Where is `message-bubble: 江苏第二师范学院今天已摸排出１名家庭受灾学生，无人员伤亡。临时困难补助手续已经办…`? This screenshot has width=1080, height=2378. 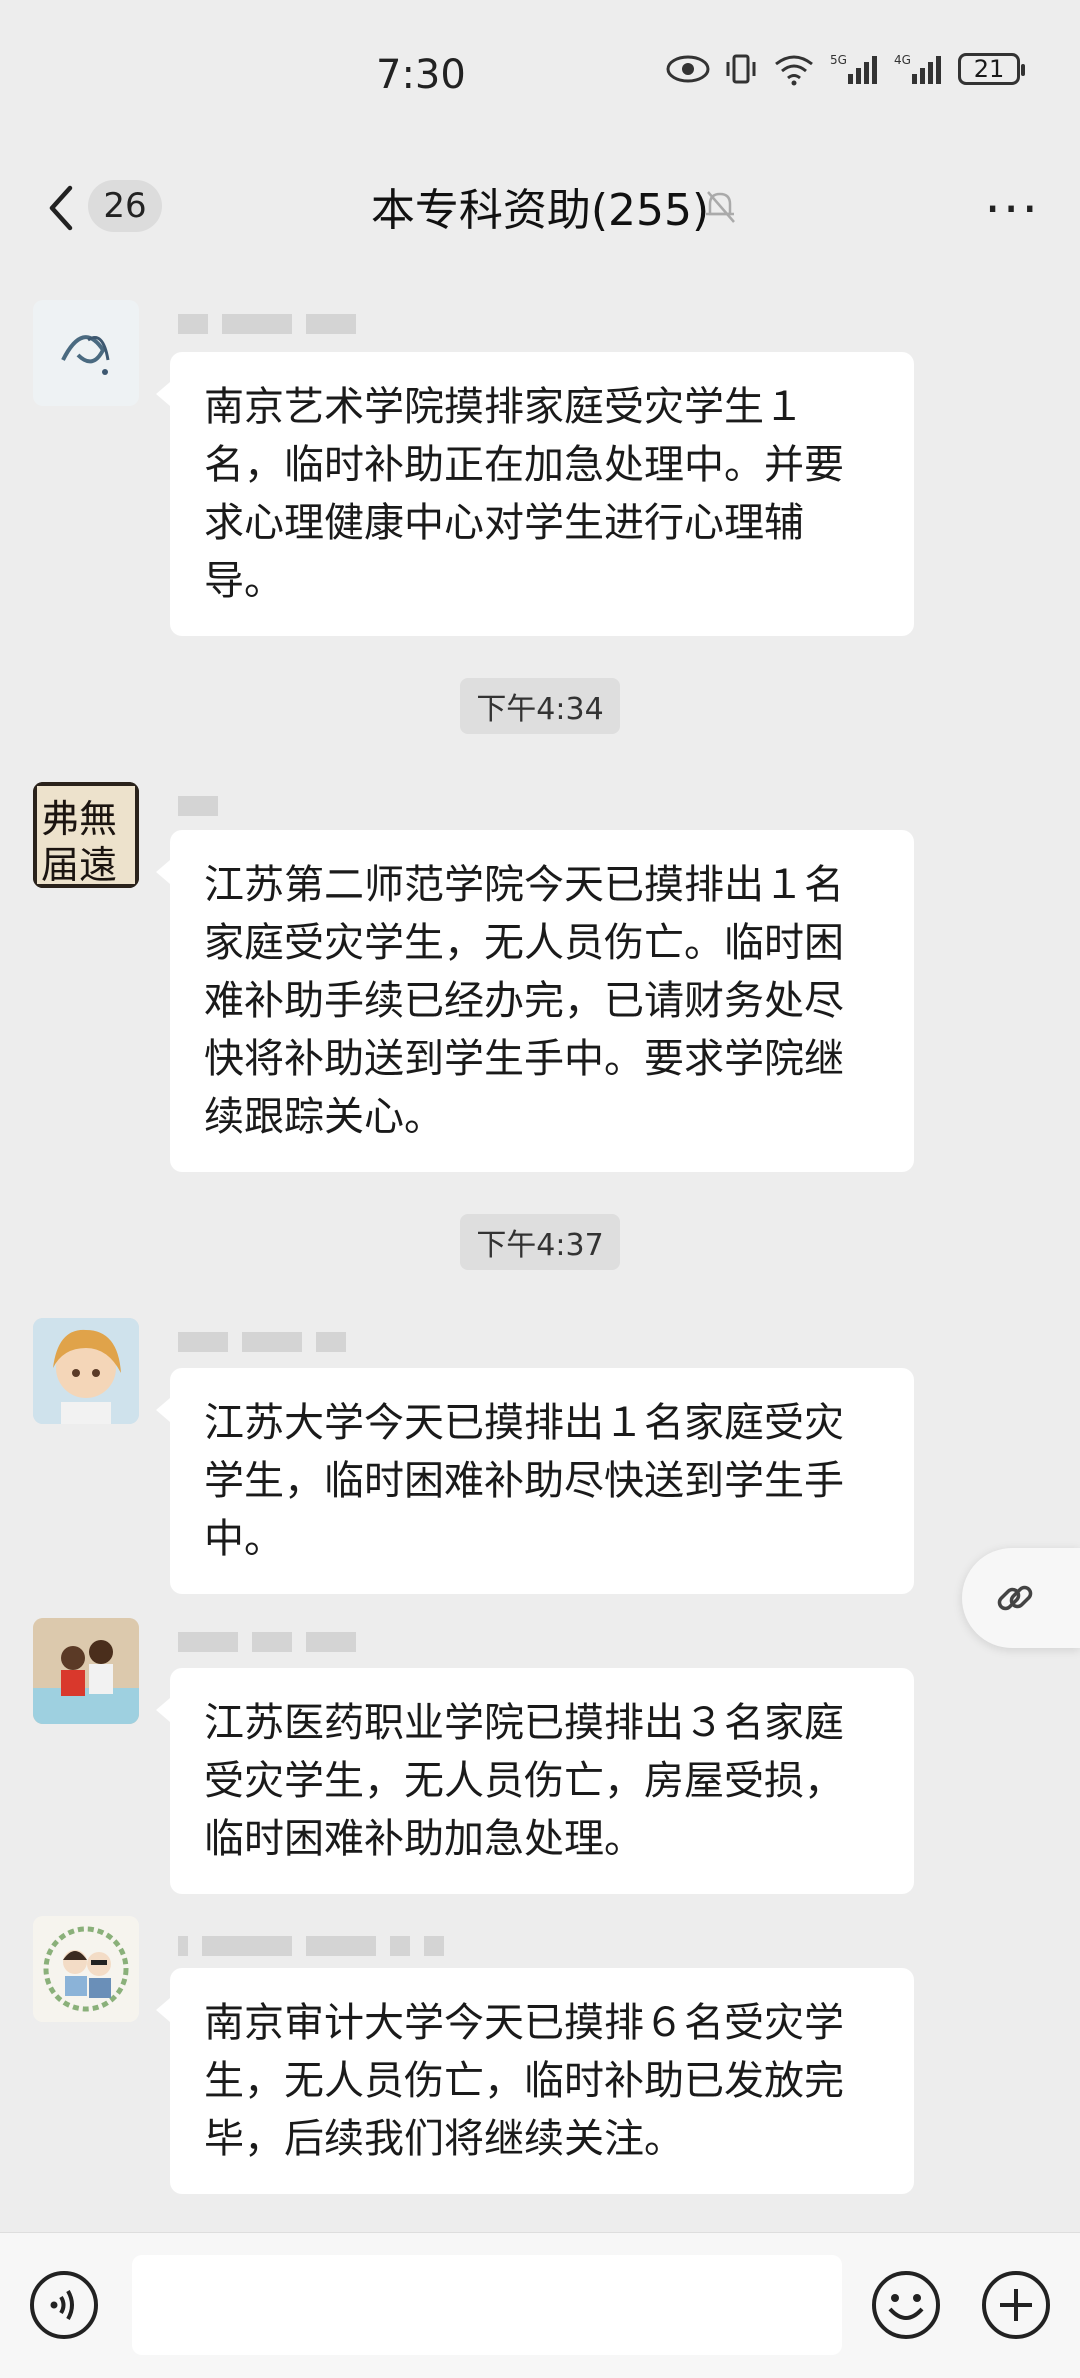
message-bubble: 江苏第二师范学院今天已摸排出１名家庭受灾学生，无人员伤亡。临时困难补助手续已经办… is located at coordinates (535, 1001).